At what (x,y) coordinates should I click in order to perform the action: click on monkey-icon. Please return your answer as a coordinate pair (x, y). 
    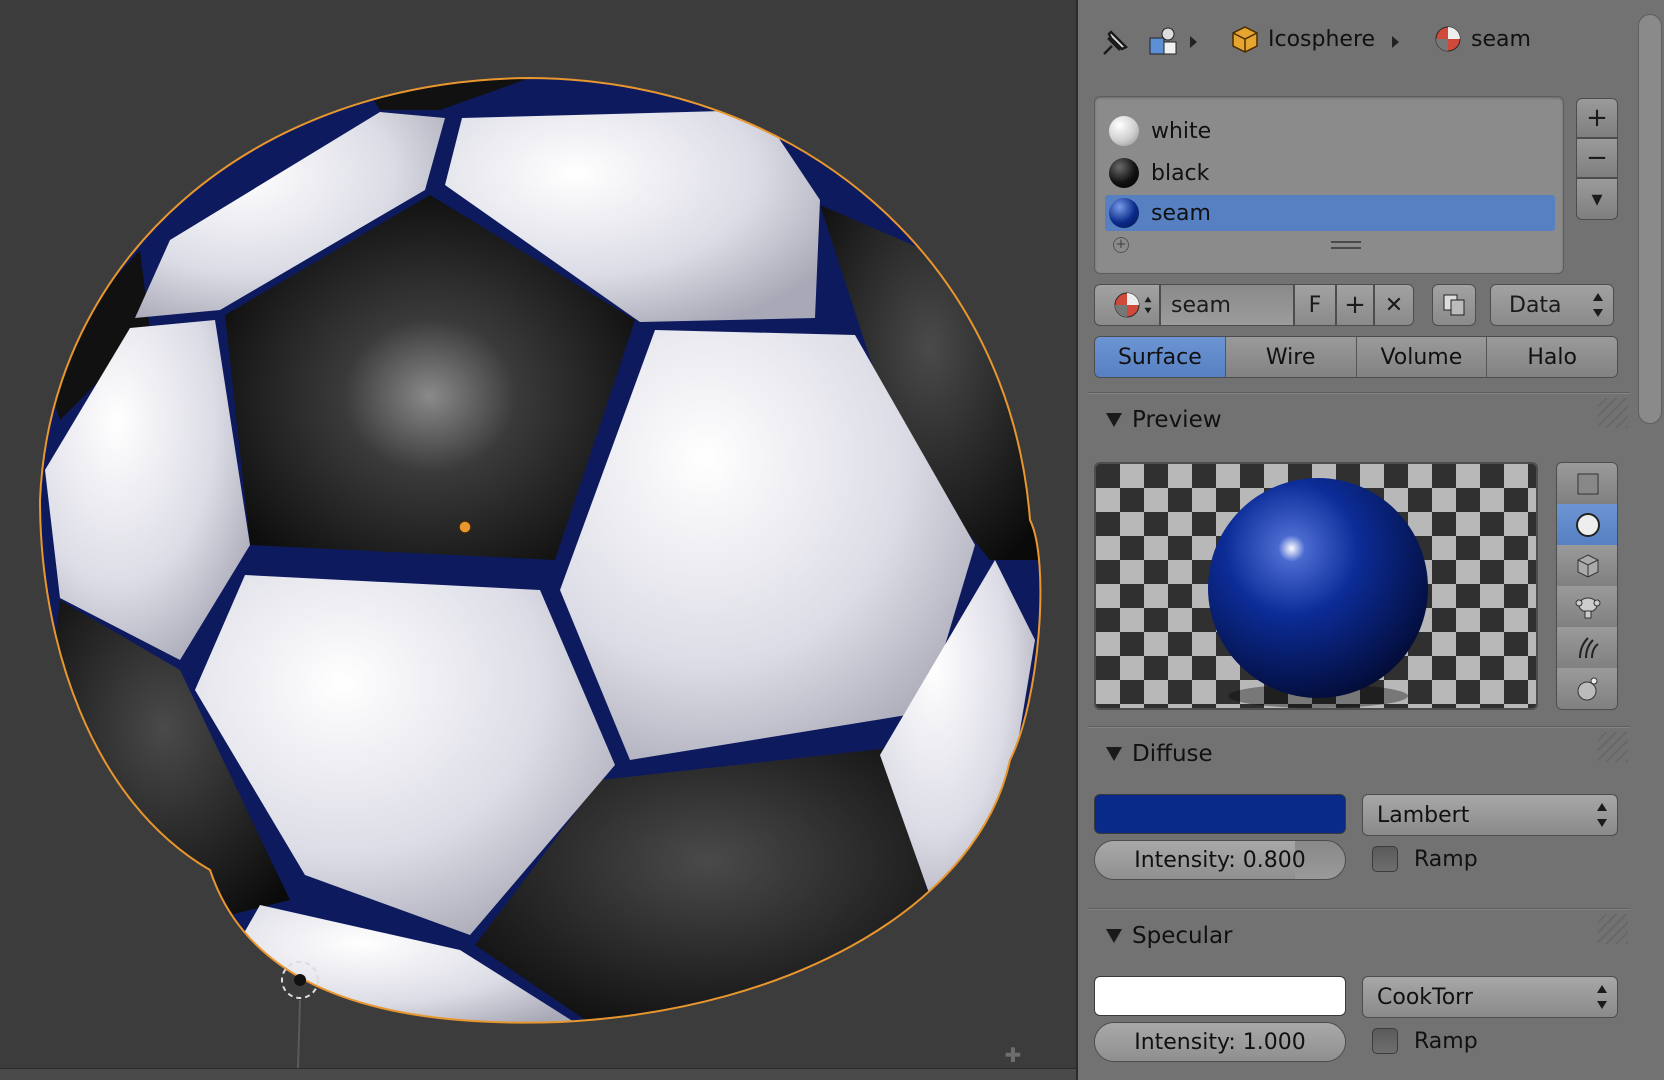
    Looking at the image, I should click on (1588, 607).